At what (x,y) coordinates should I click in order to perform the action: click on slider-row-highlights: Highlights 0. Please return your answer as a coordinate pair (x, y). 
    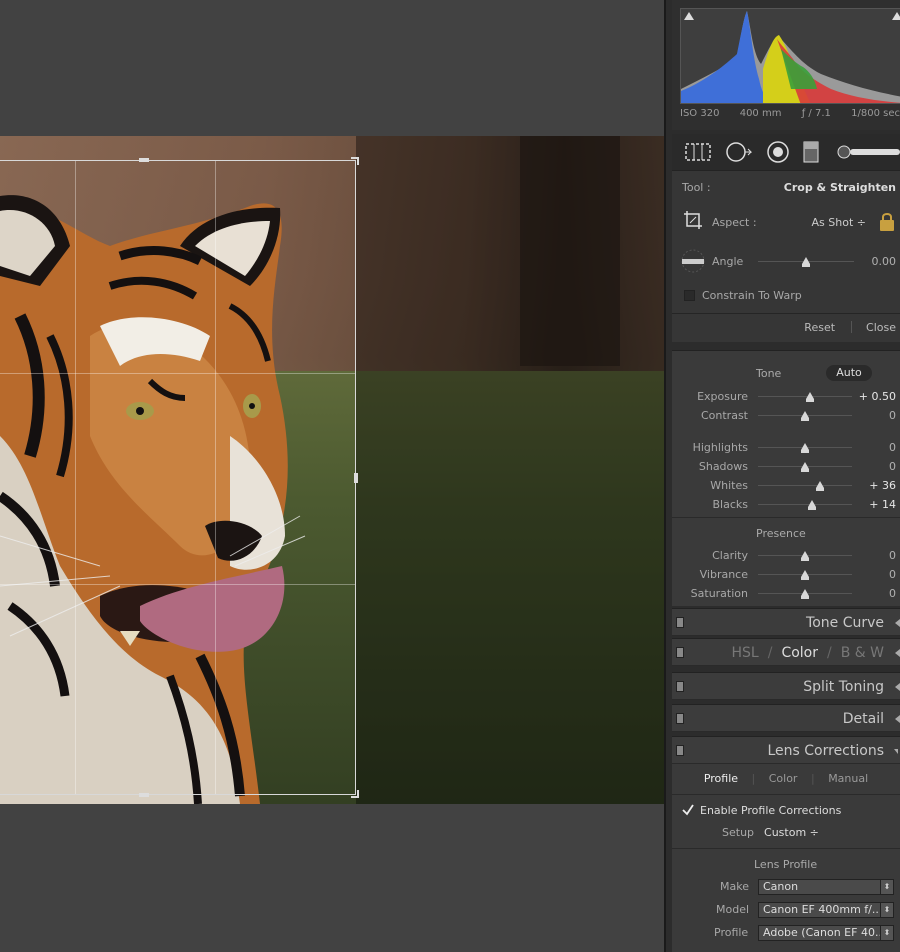
    Looking at the image, I should click on (786, 447).